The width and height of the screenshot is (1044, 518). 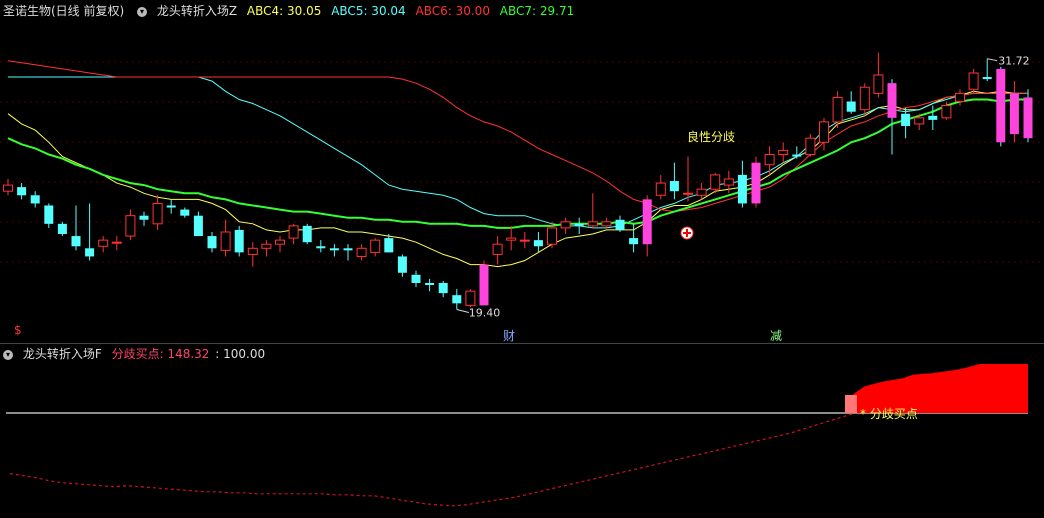 I want to click on lower-header: ▾ 龙头转折入场F 分歧买点: 148.32 : 100.00, so click(x=135, y=354).